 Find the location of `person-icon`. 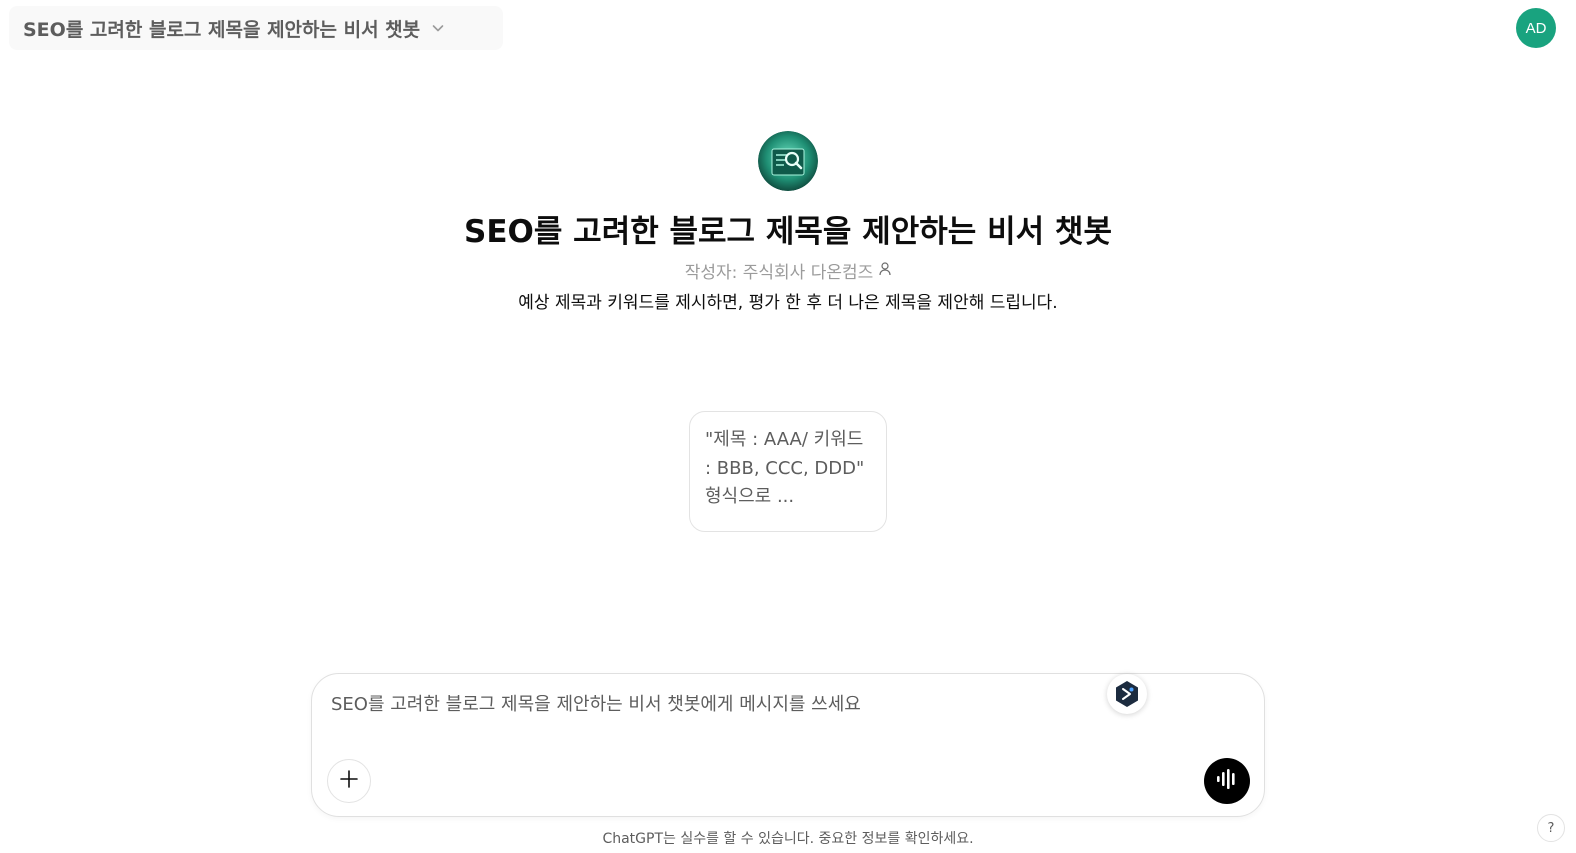

person-icon is located at coordinates (885, 271).